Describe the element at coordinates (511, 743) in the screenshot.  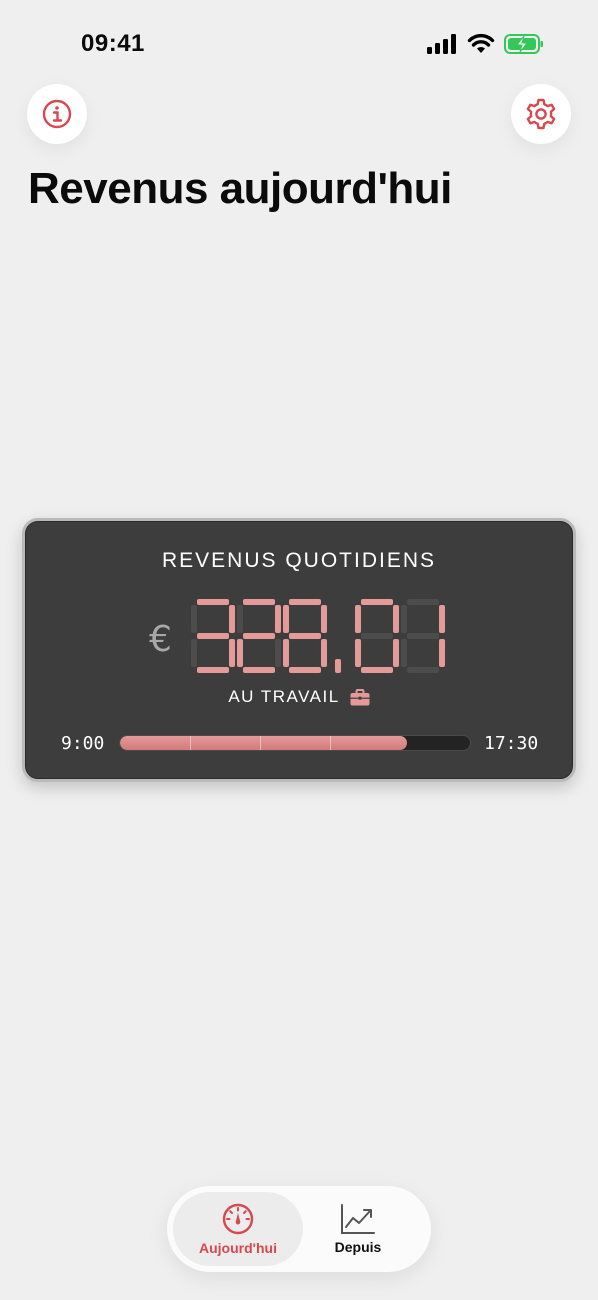
I see `shift-end-time: 17:30` at that location.